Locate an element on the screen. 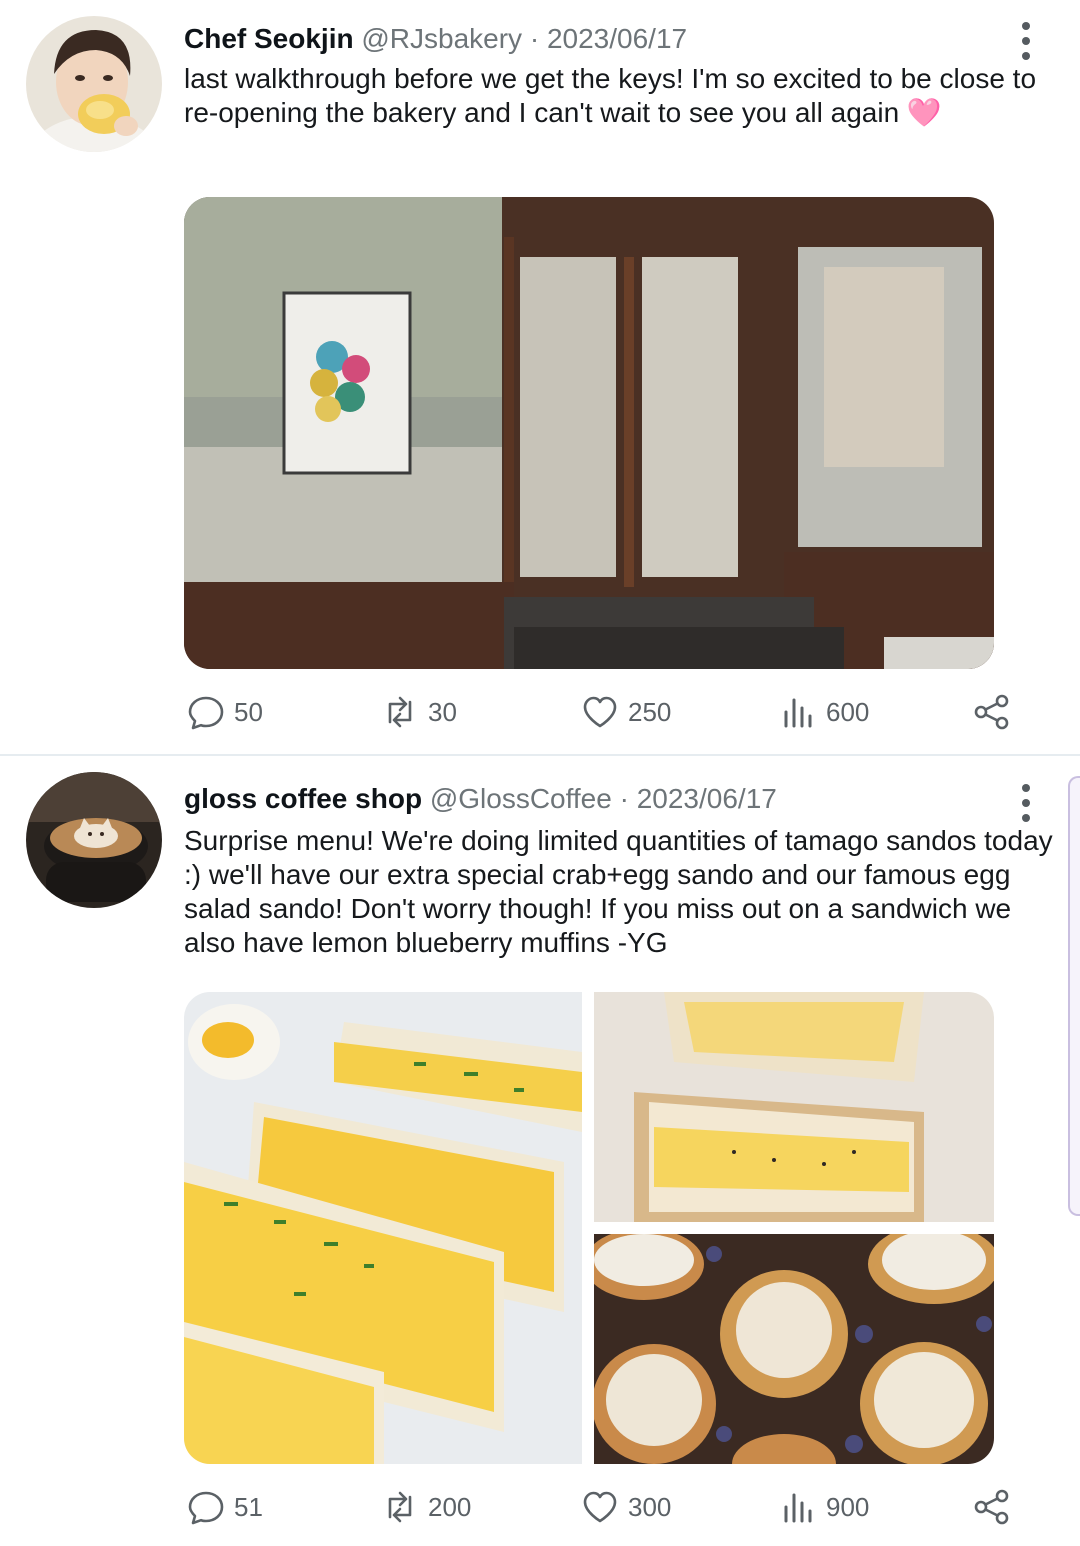 The height and width of the screenshot is (1546, 1080). reply-button: 51 is located at coordinates (224, 1507).